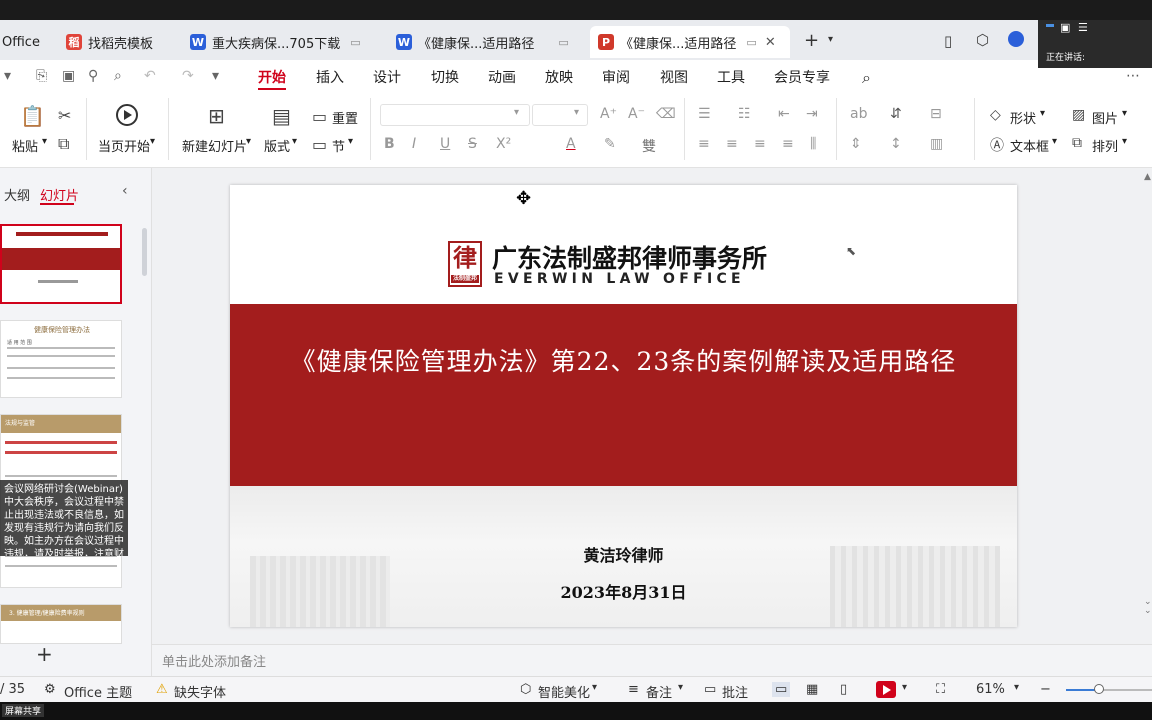  I want to click on play-from-current-button: 当页开始, so click(124, 145).